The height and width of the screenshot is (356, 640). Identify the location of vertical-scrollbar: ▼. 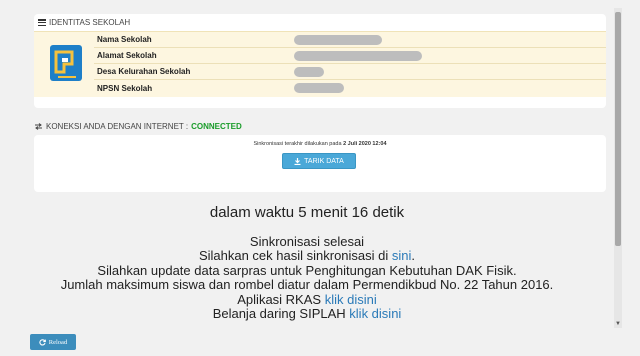
(618, 168).